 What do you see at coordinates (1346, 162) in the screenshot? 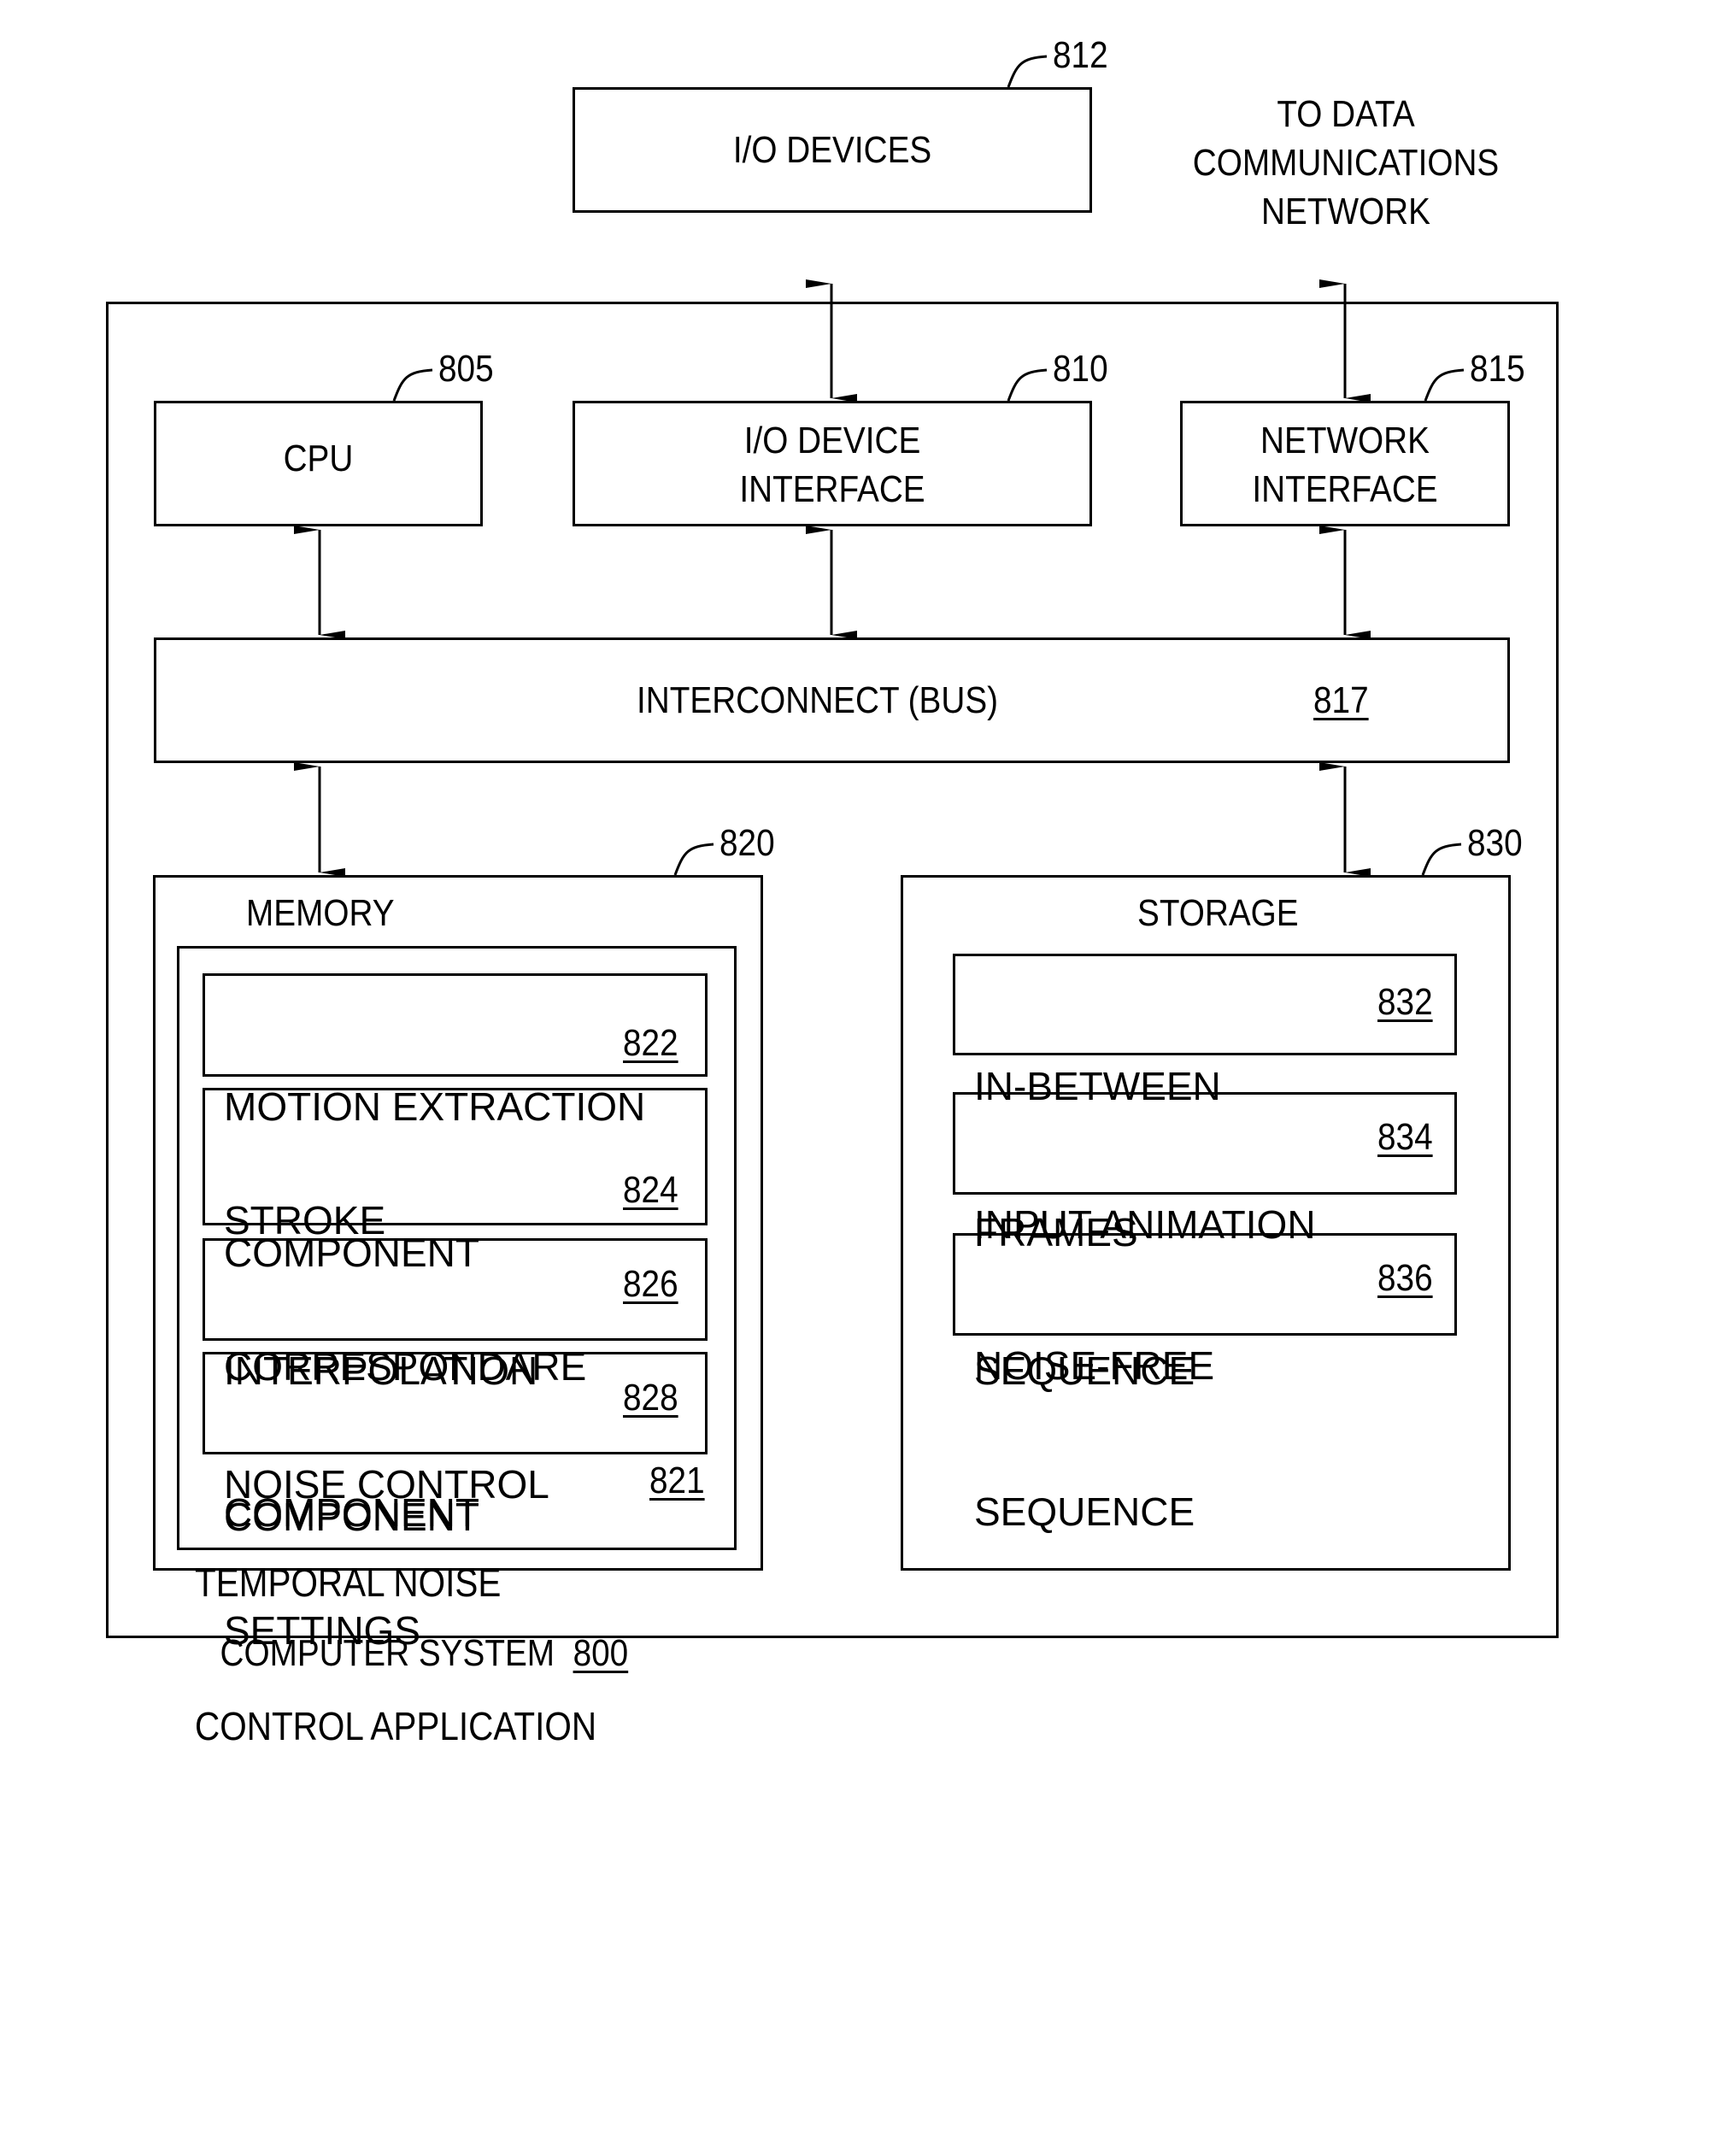
I see `network-destination-label: TO DATA COMMUNICATIONS NETWORK` at bounding box center [1346, 162].